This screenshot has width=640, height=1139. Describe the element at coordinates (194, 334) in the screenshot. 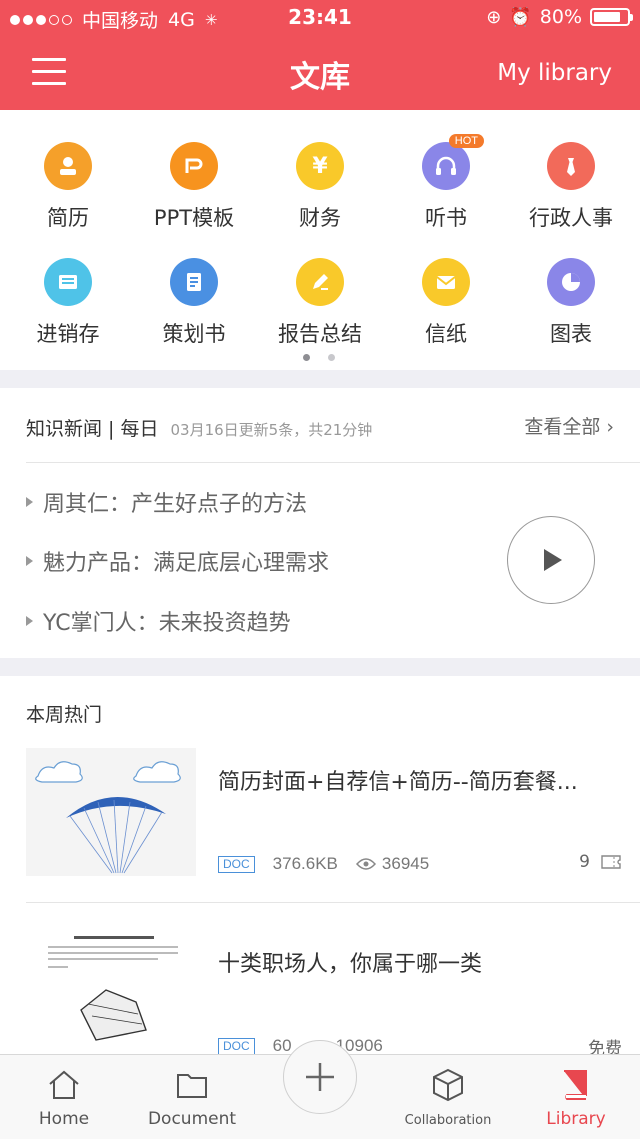

I see `category-label: 策划书` at that location.